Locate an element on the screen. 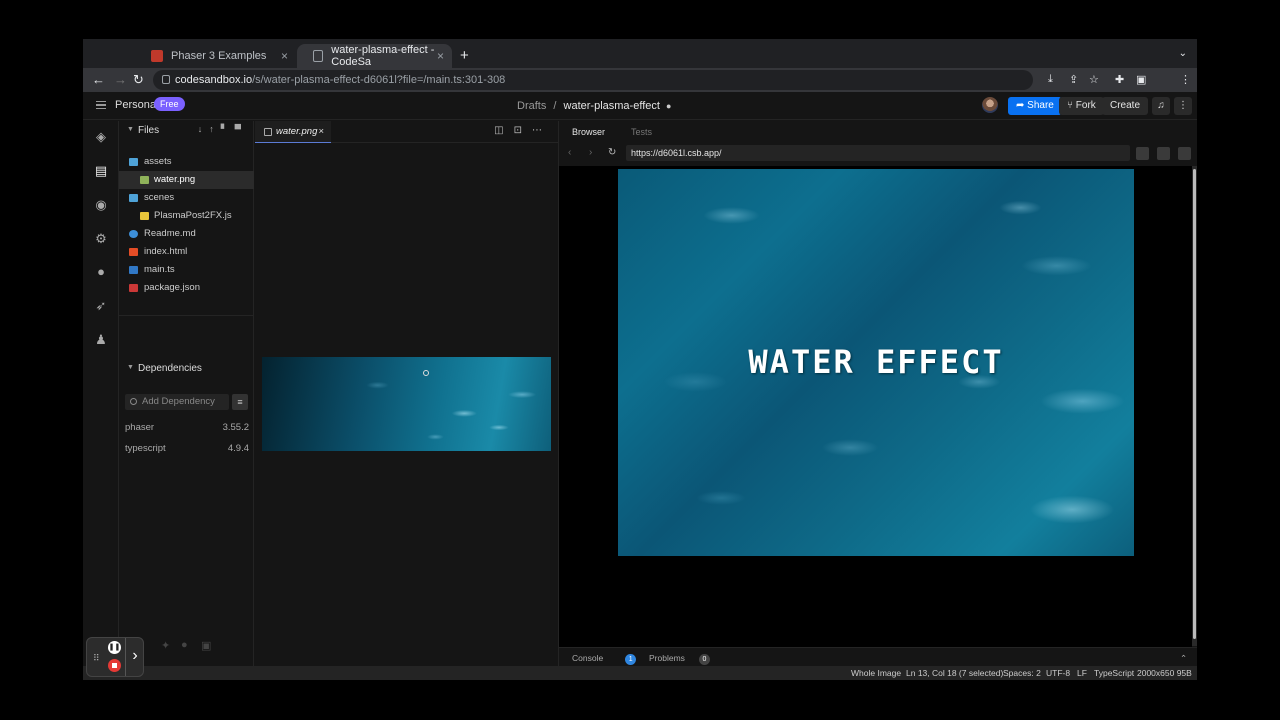  new-tab-button: + is located at coordinates (464, 55).